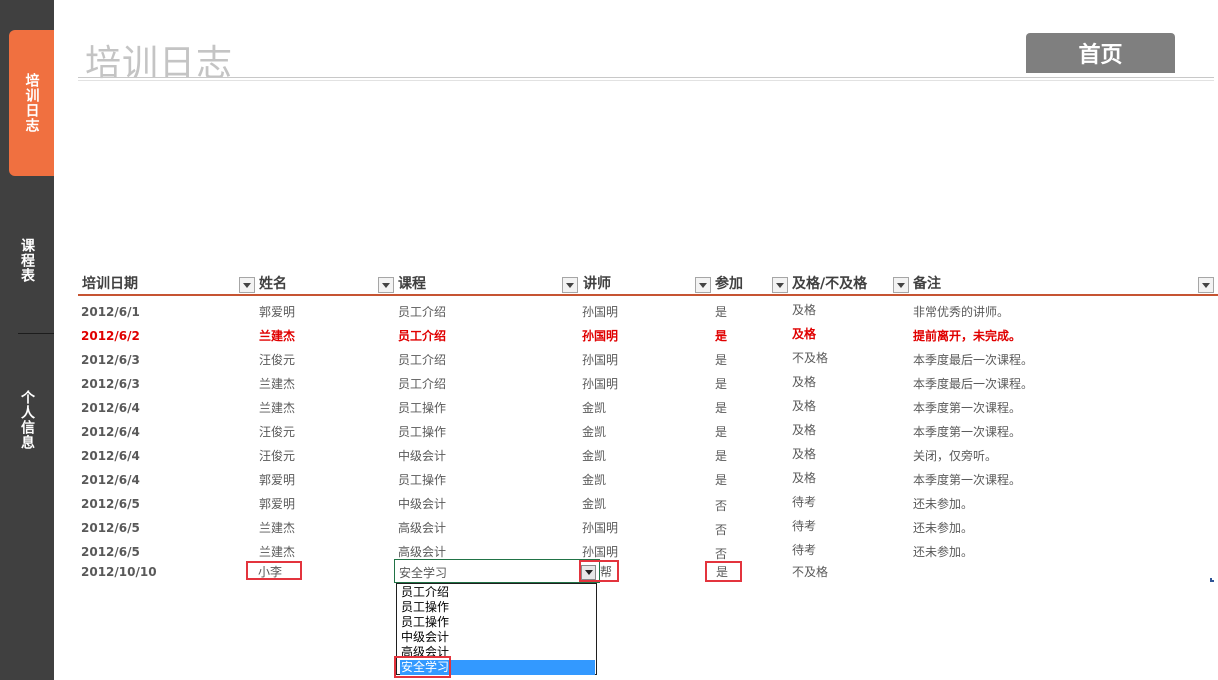 This screenshot has width=1218, height=680. What do you see at coordinates (961, 312) in the screenshot?
I see `notes-cell: 非常优秀的讲师。` at bounding box center [961, 312].